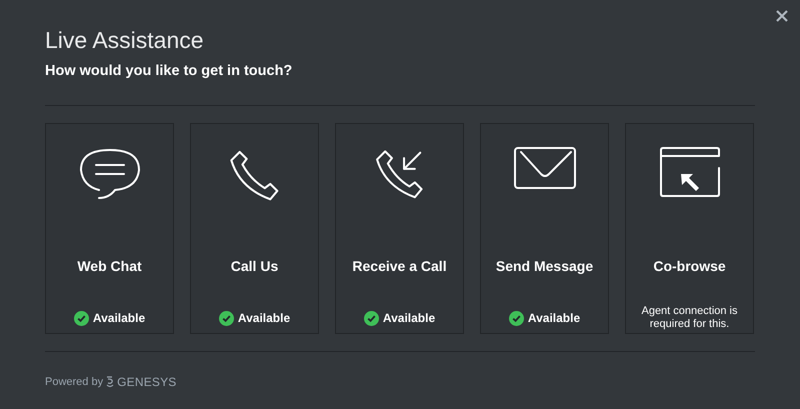 This screenshot has width=800, height=409. Describe the element at coordinates (125, 40) in the screenshot. I see `dialog-title: Live Assistance` at that location.